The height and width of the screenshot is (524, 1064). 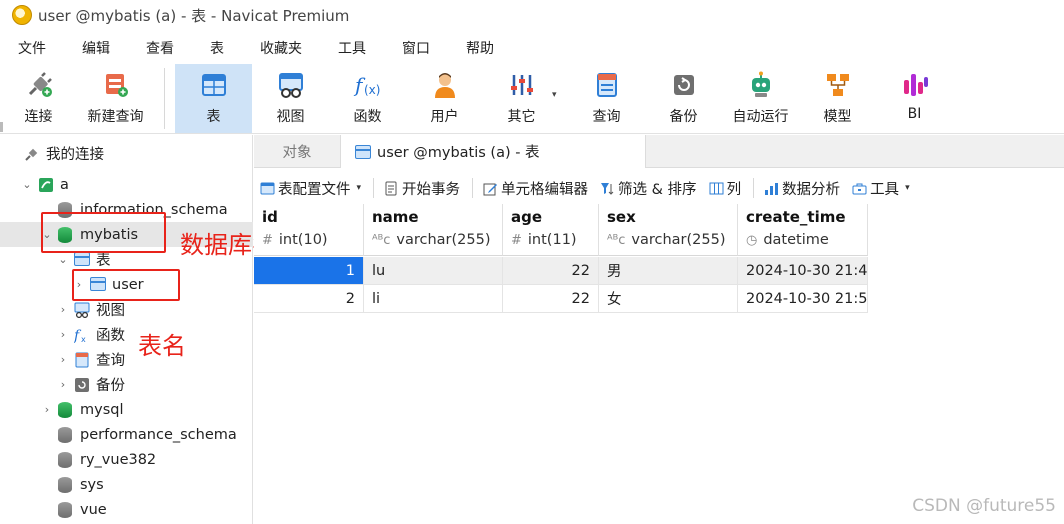 What do you see at coordinates (648, 188) in the screenshot?
I see `filter-sort-button: 筛选 & 排序` at bounding box center [648, 188].